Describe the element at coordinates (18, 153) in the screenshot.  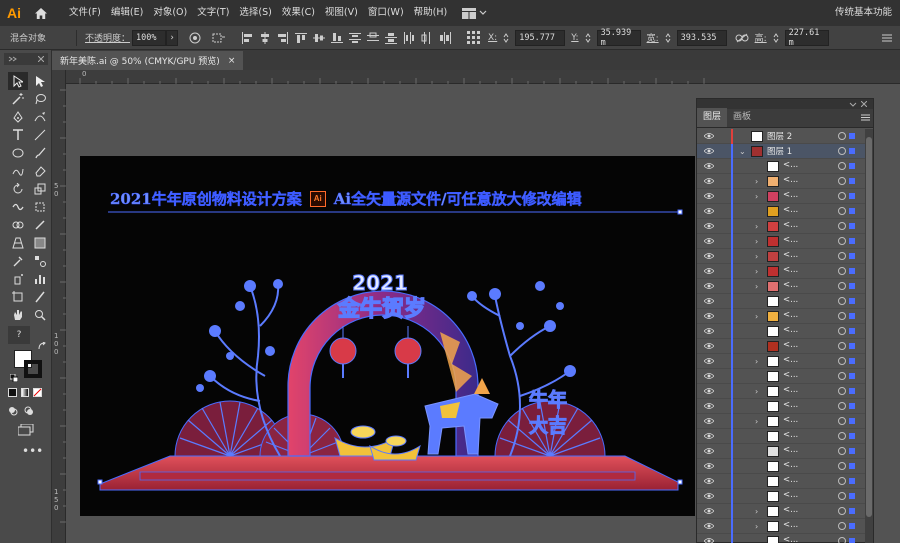
I see `ellipse-tool-icon` at that location.